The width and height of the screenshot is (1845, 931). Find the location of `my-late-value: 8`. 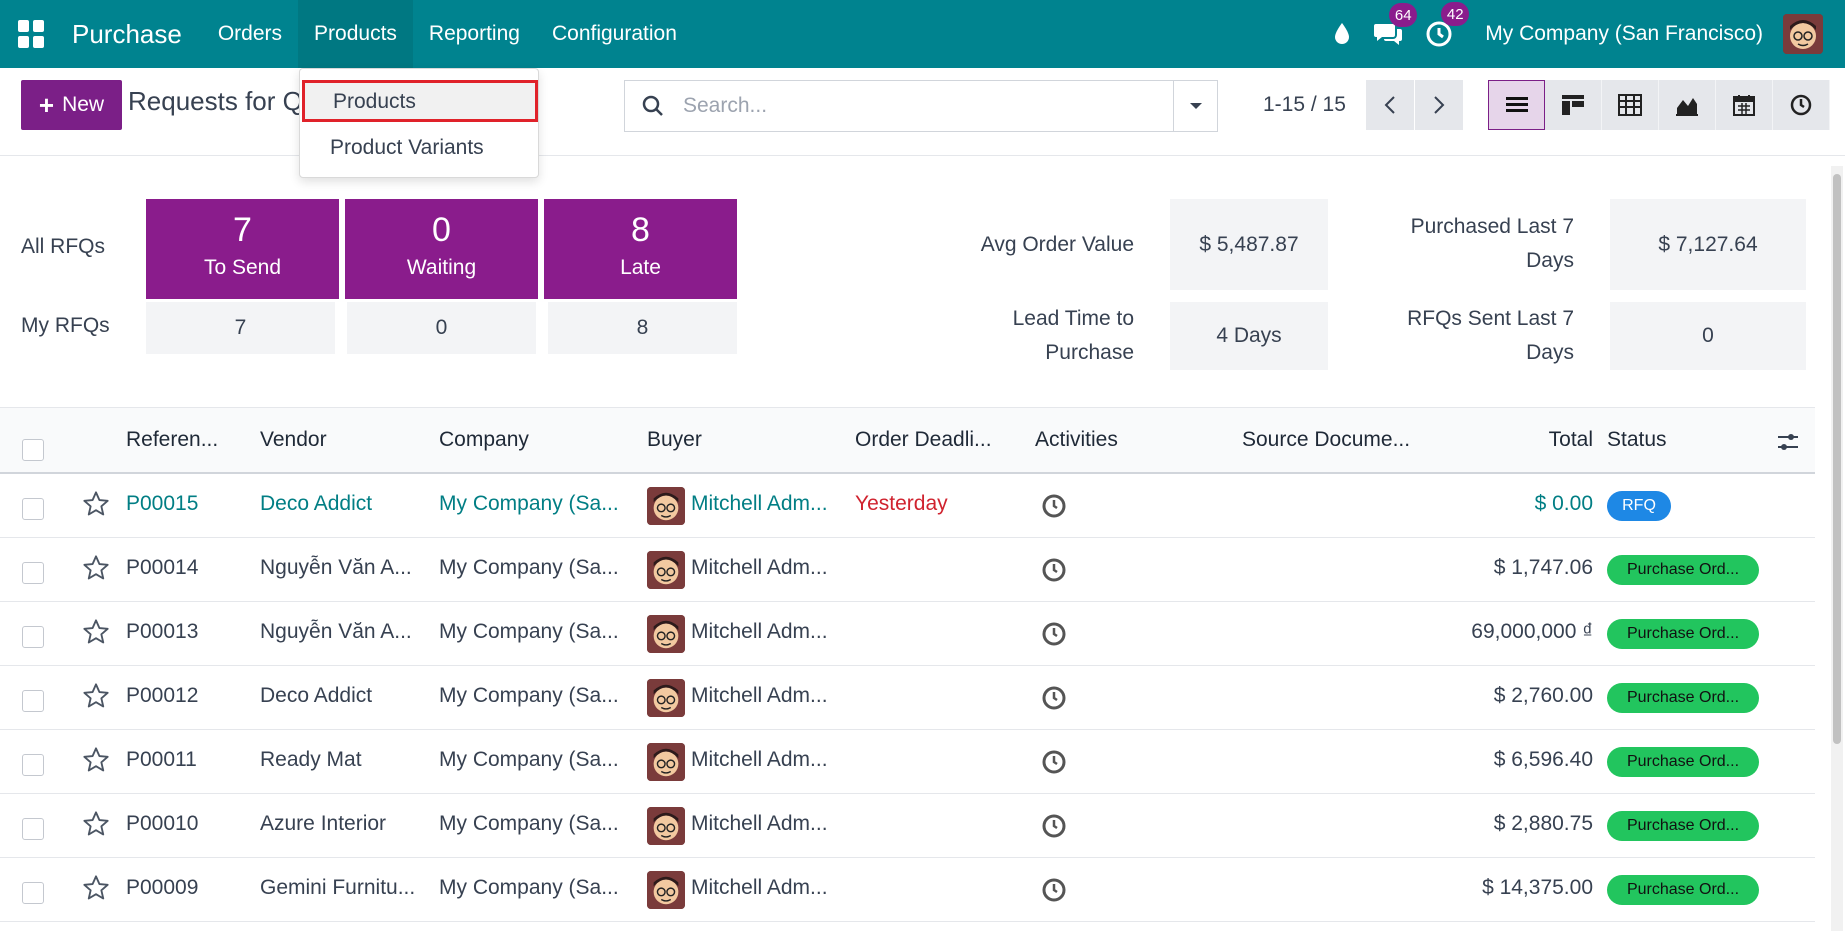

my-late-value: 8 is located at coordinates (642, 328).